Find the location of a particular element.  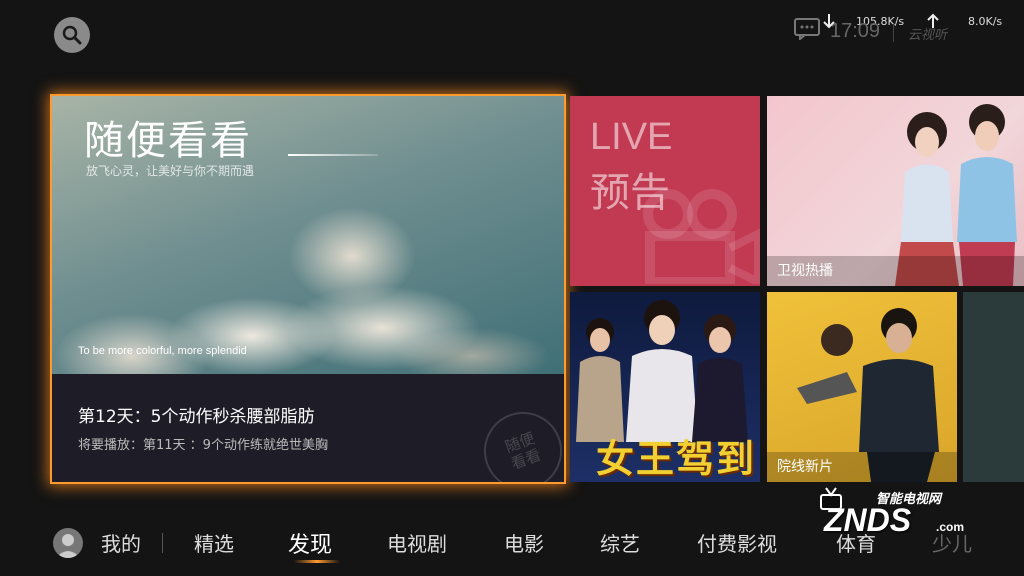

nav-item-featured: 精选 is located at coordinates (214, 542).